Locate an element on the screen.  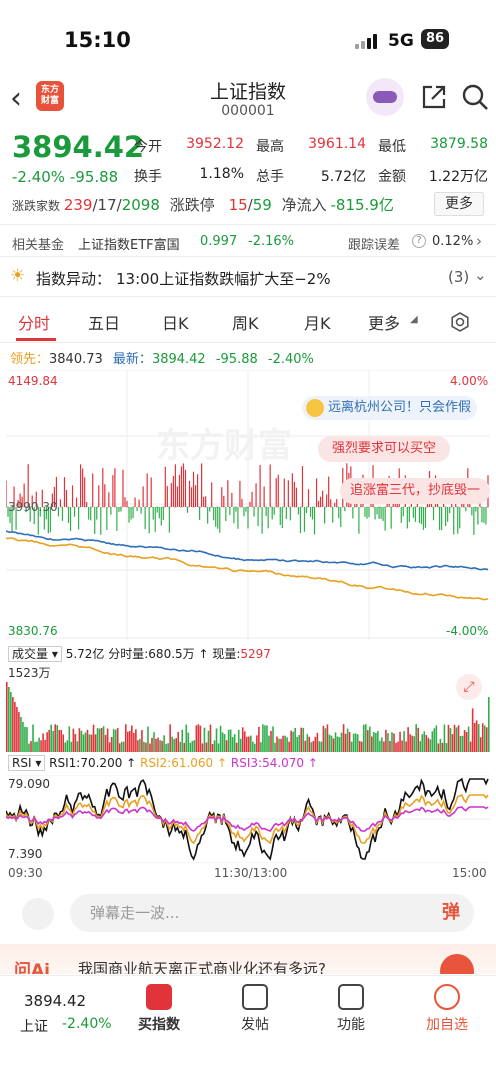
limit-label: 涨跌停 is located at coordinates (192, 205).